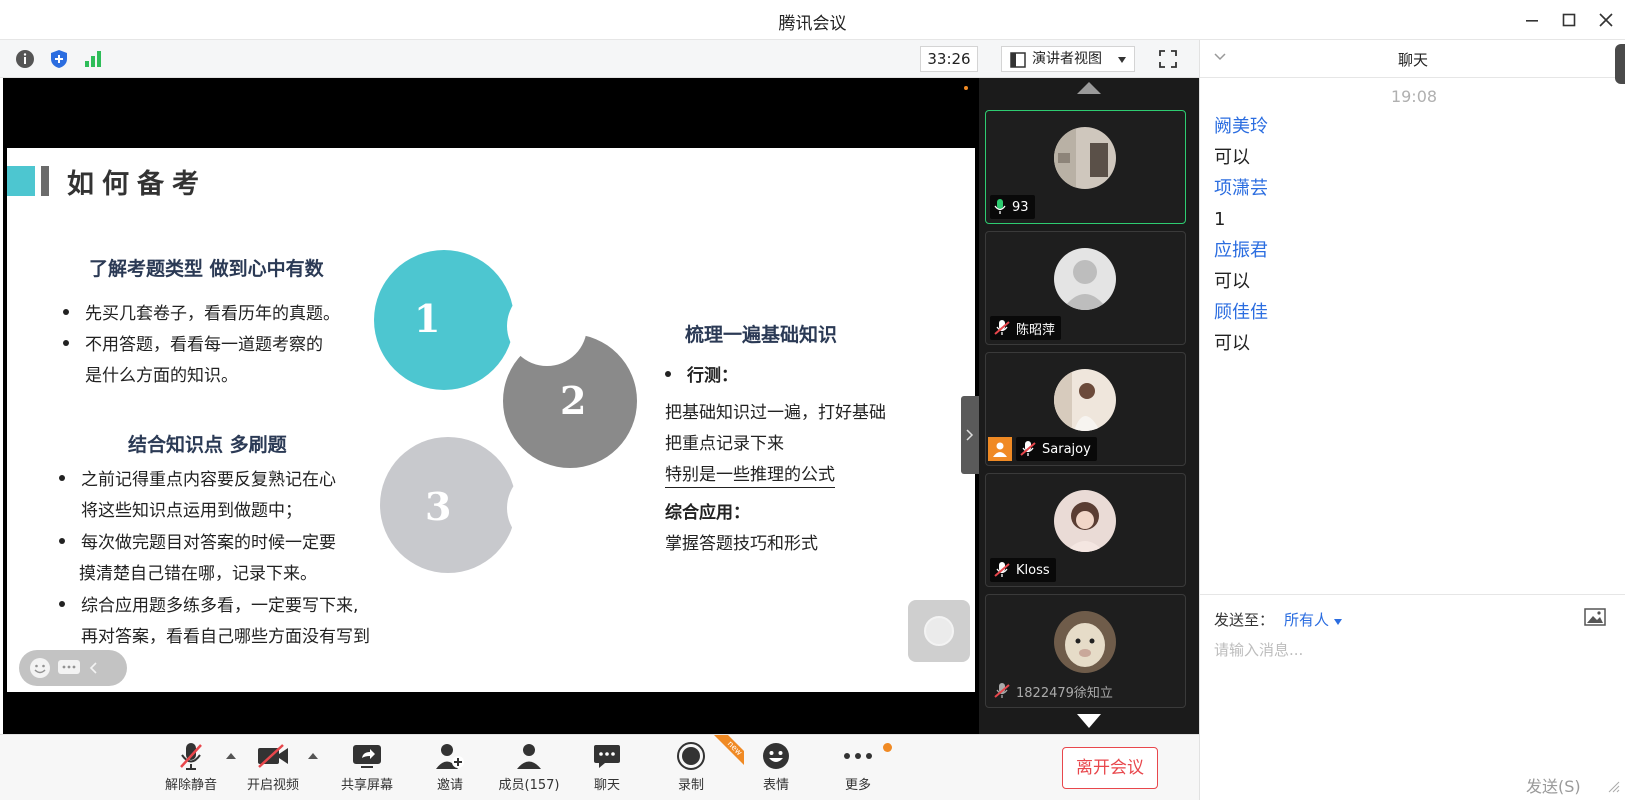  What do you see at coordinates (1614, 787) in the screenshot?
I see `resize-grip-icon` at bounding box center [1614, 787].